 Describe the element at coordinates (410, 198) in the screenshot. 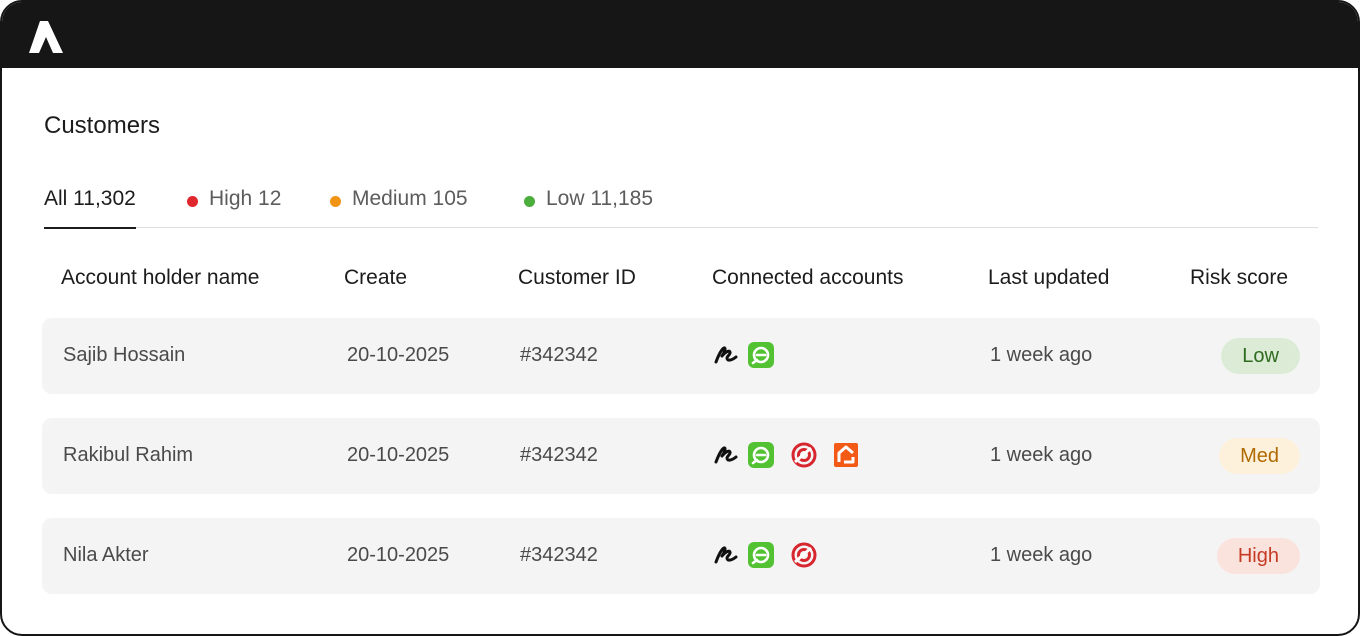

I see `tab-medium-label: Medium 105` at that location.